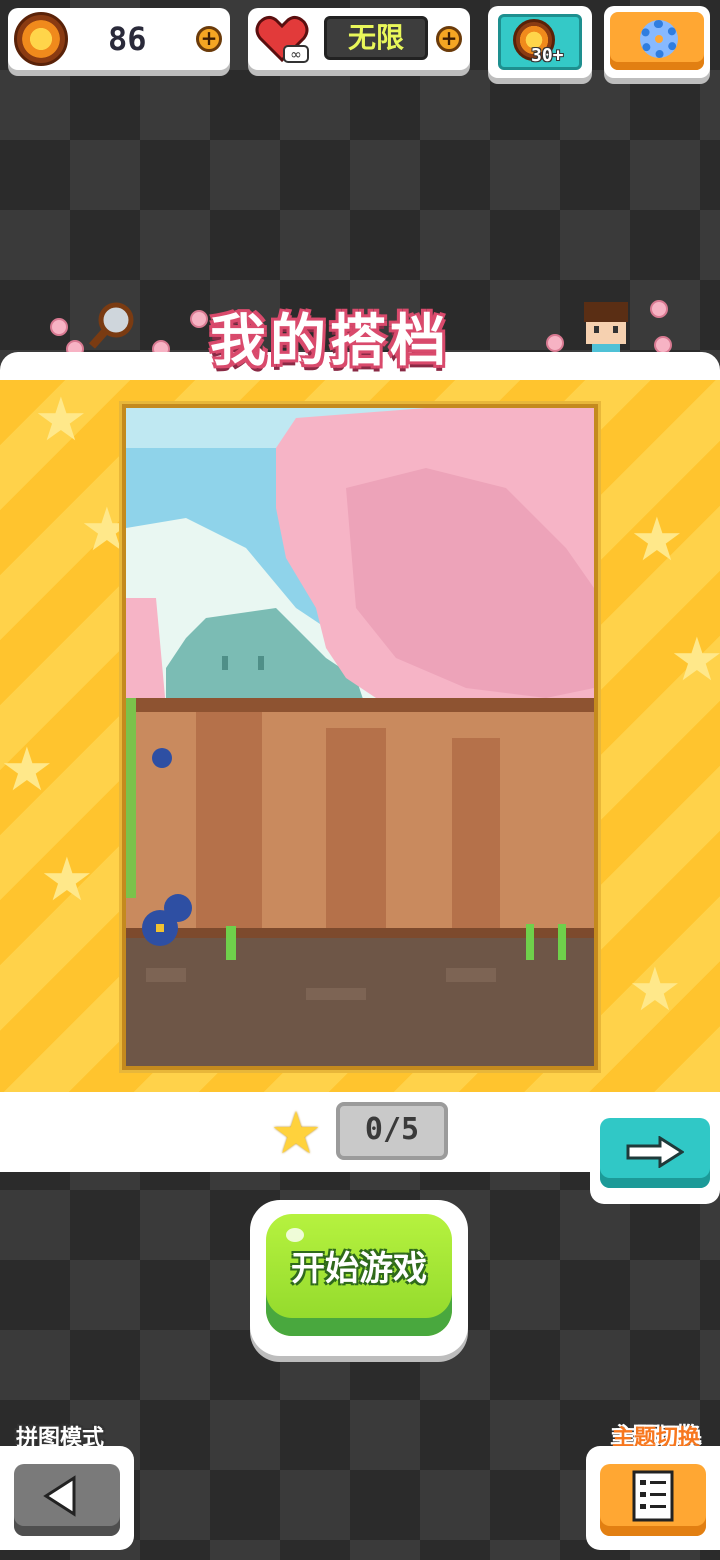 The image size is (720, 1560). I want to click on coin-counter: 86 +, so click(119, 39).